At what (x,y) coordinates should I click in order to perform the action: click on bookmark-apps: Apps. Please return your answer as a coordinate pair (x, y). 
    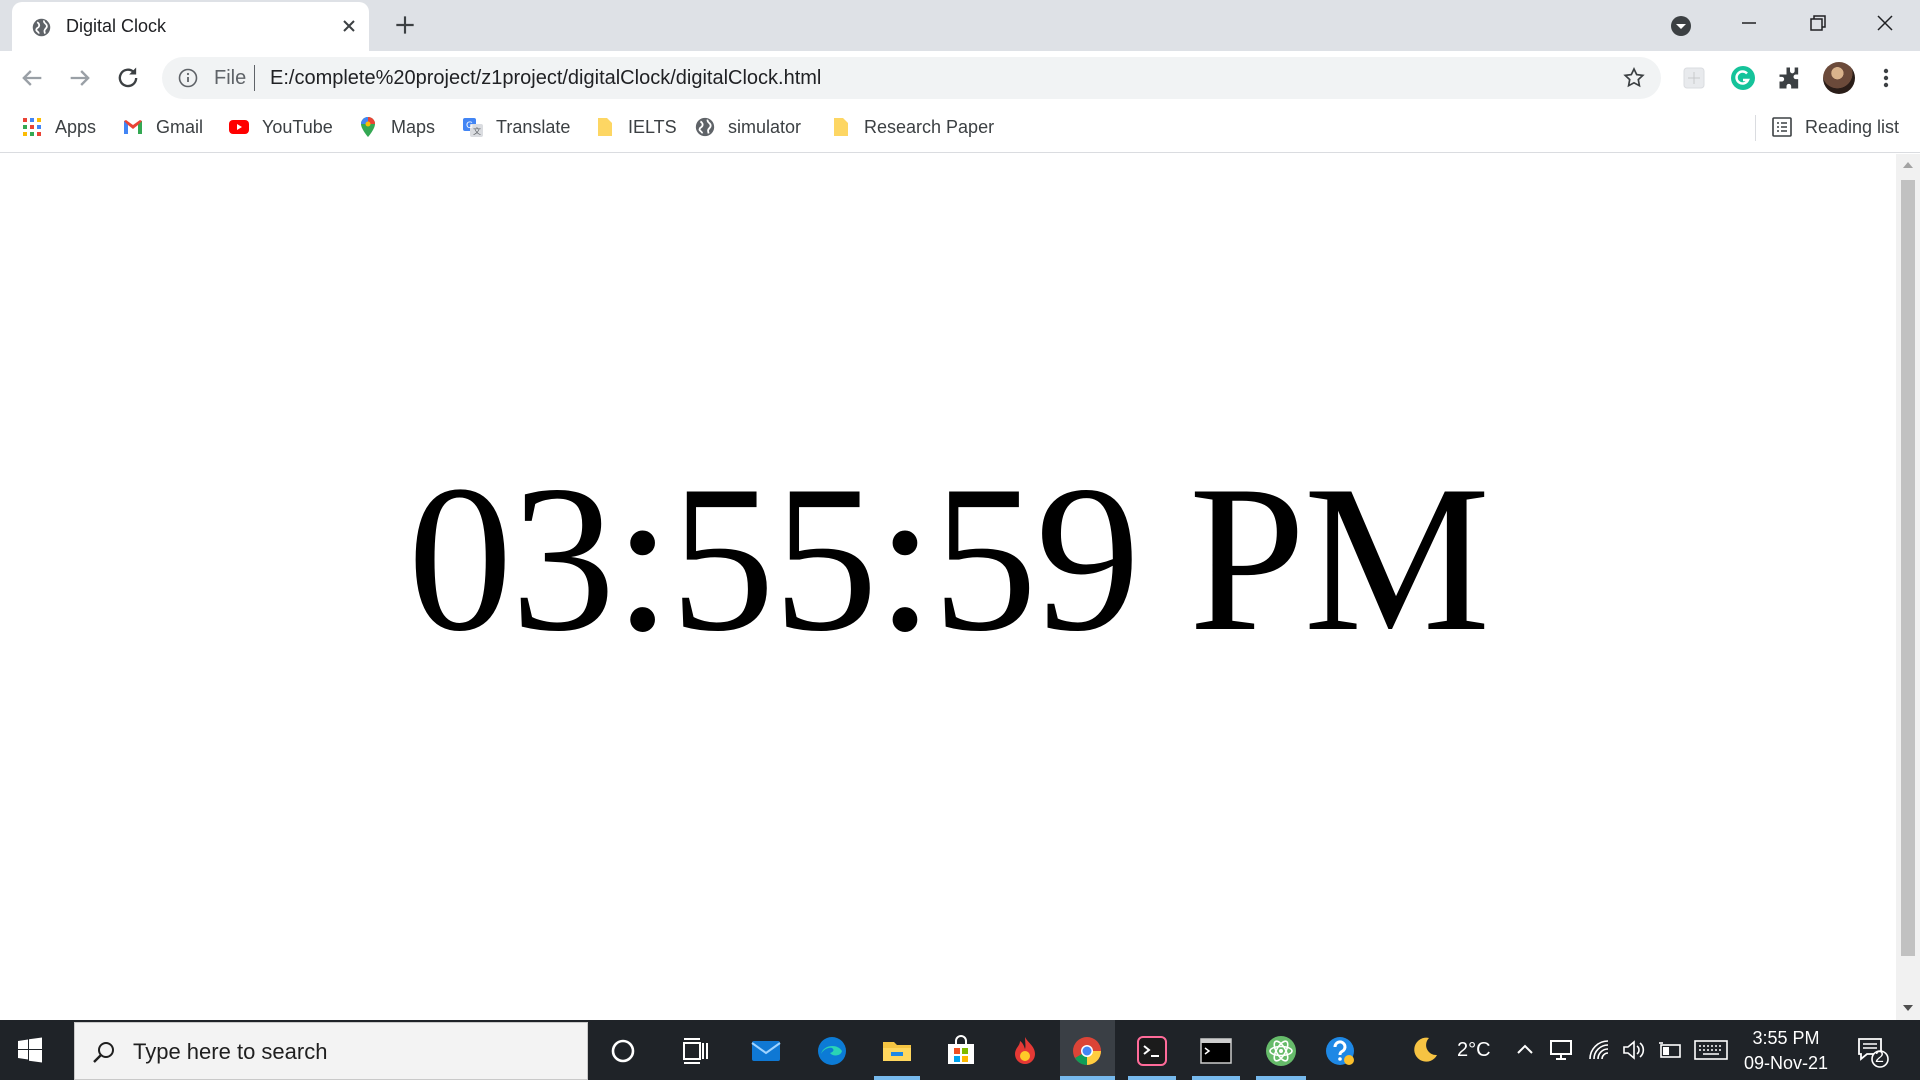
    Looking at the image, I should click on (58, 127).